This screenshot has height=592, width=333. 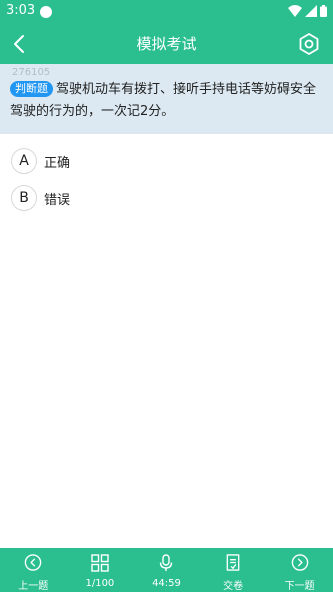 I want to click on option-a-text: 正确, so click(x=57, y=163).